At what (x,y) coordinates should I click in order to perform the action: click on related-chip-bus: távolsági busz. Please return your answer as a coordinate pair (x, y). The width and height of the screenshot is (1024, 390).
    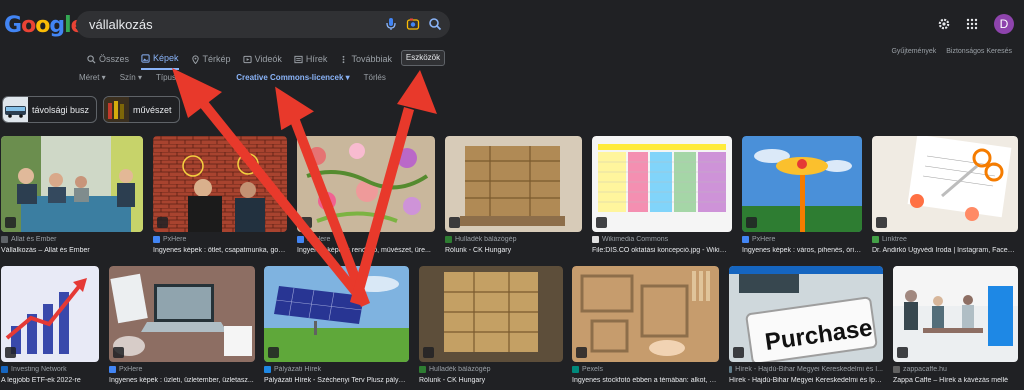
    Looking at the image, I should click on (50, 109).